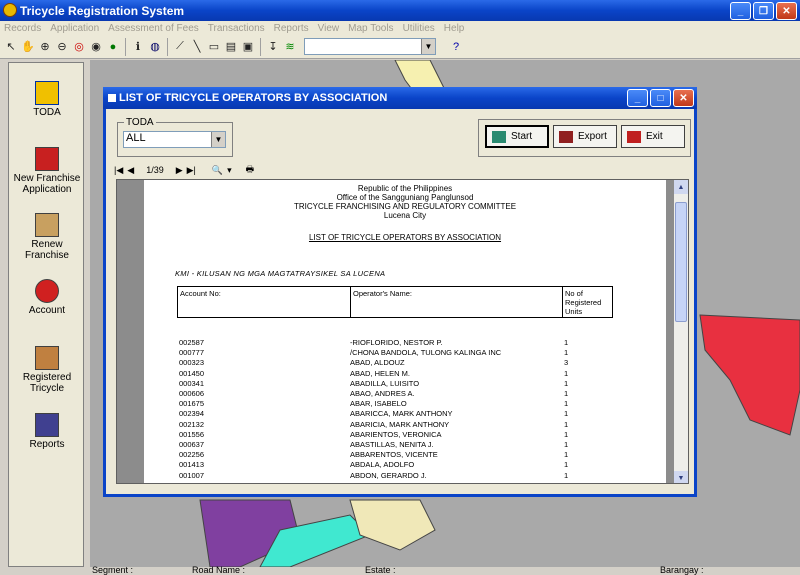 This screenshot has height=575, width=800. Describe the element at coordinates (405, 394) in the screenshot. I see `table-row: 000606 ABAO, ANDRES A. 1` at that location.